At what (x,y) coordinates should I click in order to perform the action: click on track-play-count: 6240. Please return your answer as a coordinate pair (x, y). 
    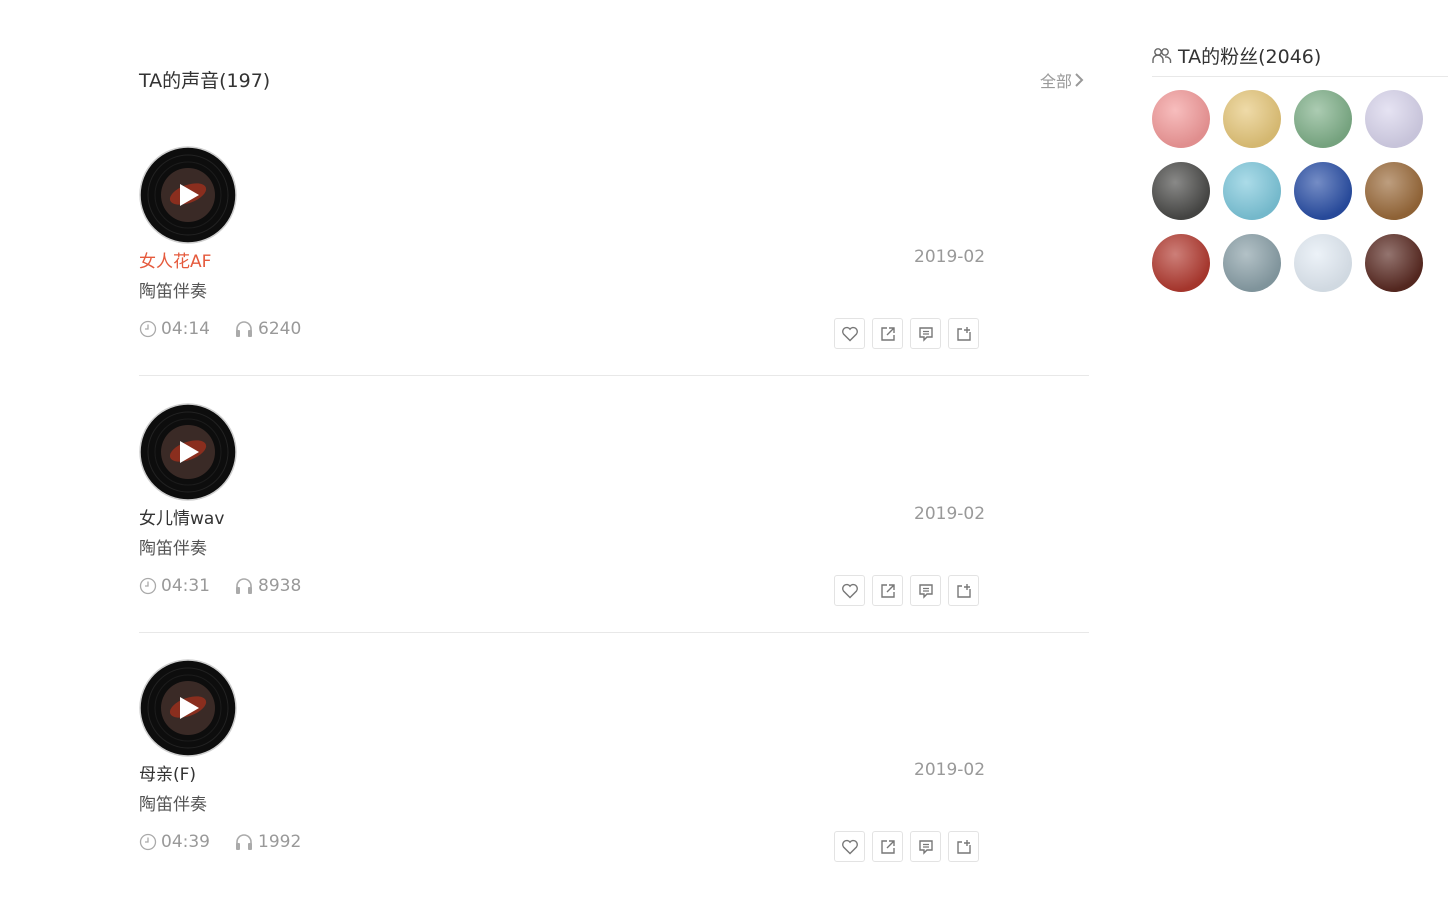
    Looking at the image, I should click on (280, 329).